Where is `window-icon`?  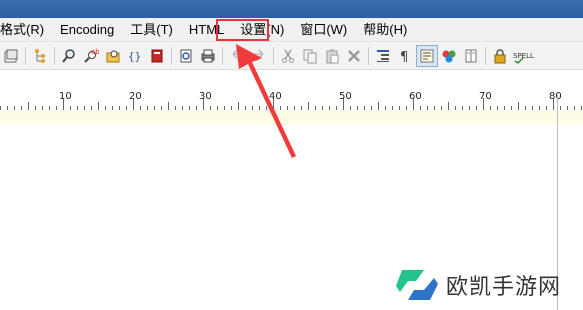 window-icon is located at coordinates (11, 56).